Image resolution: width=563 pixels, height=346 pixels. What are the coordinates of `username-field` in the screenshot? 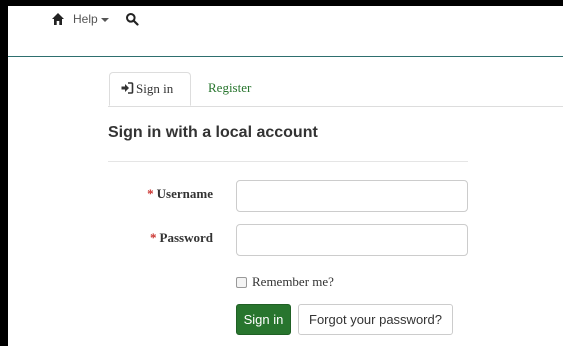 It's located at (352, 196).